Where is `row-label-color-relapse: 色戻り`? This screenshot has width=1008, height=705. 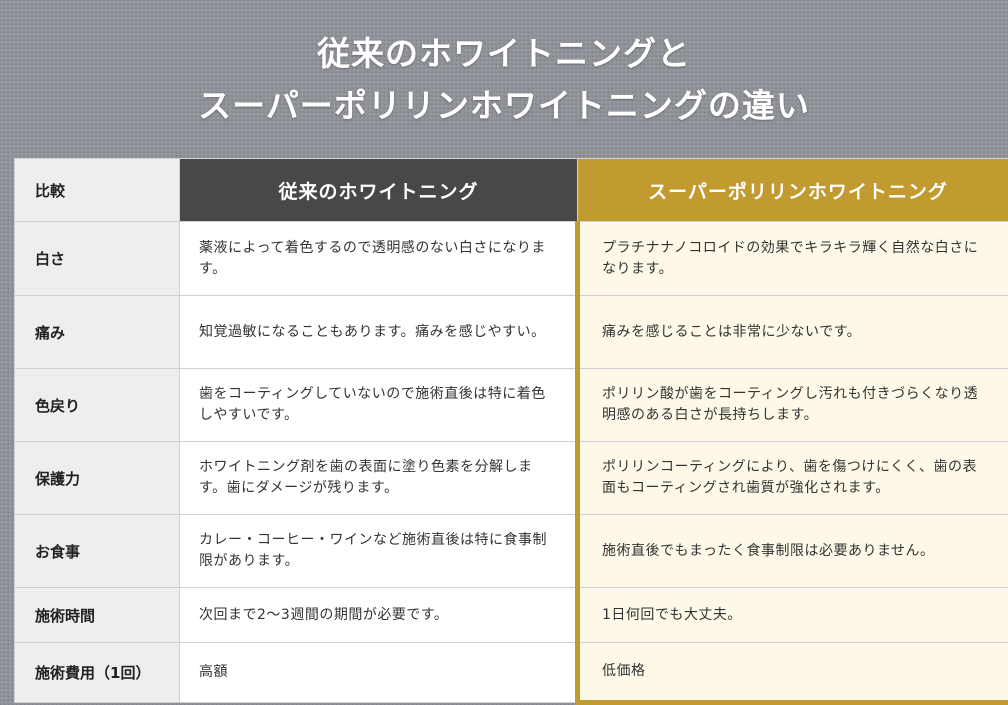 row-label-color-relapse: 色戻り is located at coordinates (97, 405).